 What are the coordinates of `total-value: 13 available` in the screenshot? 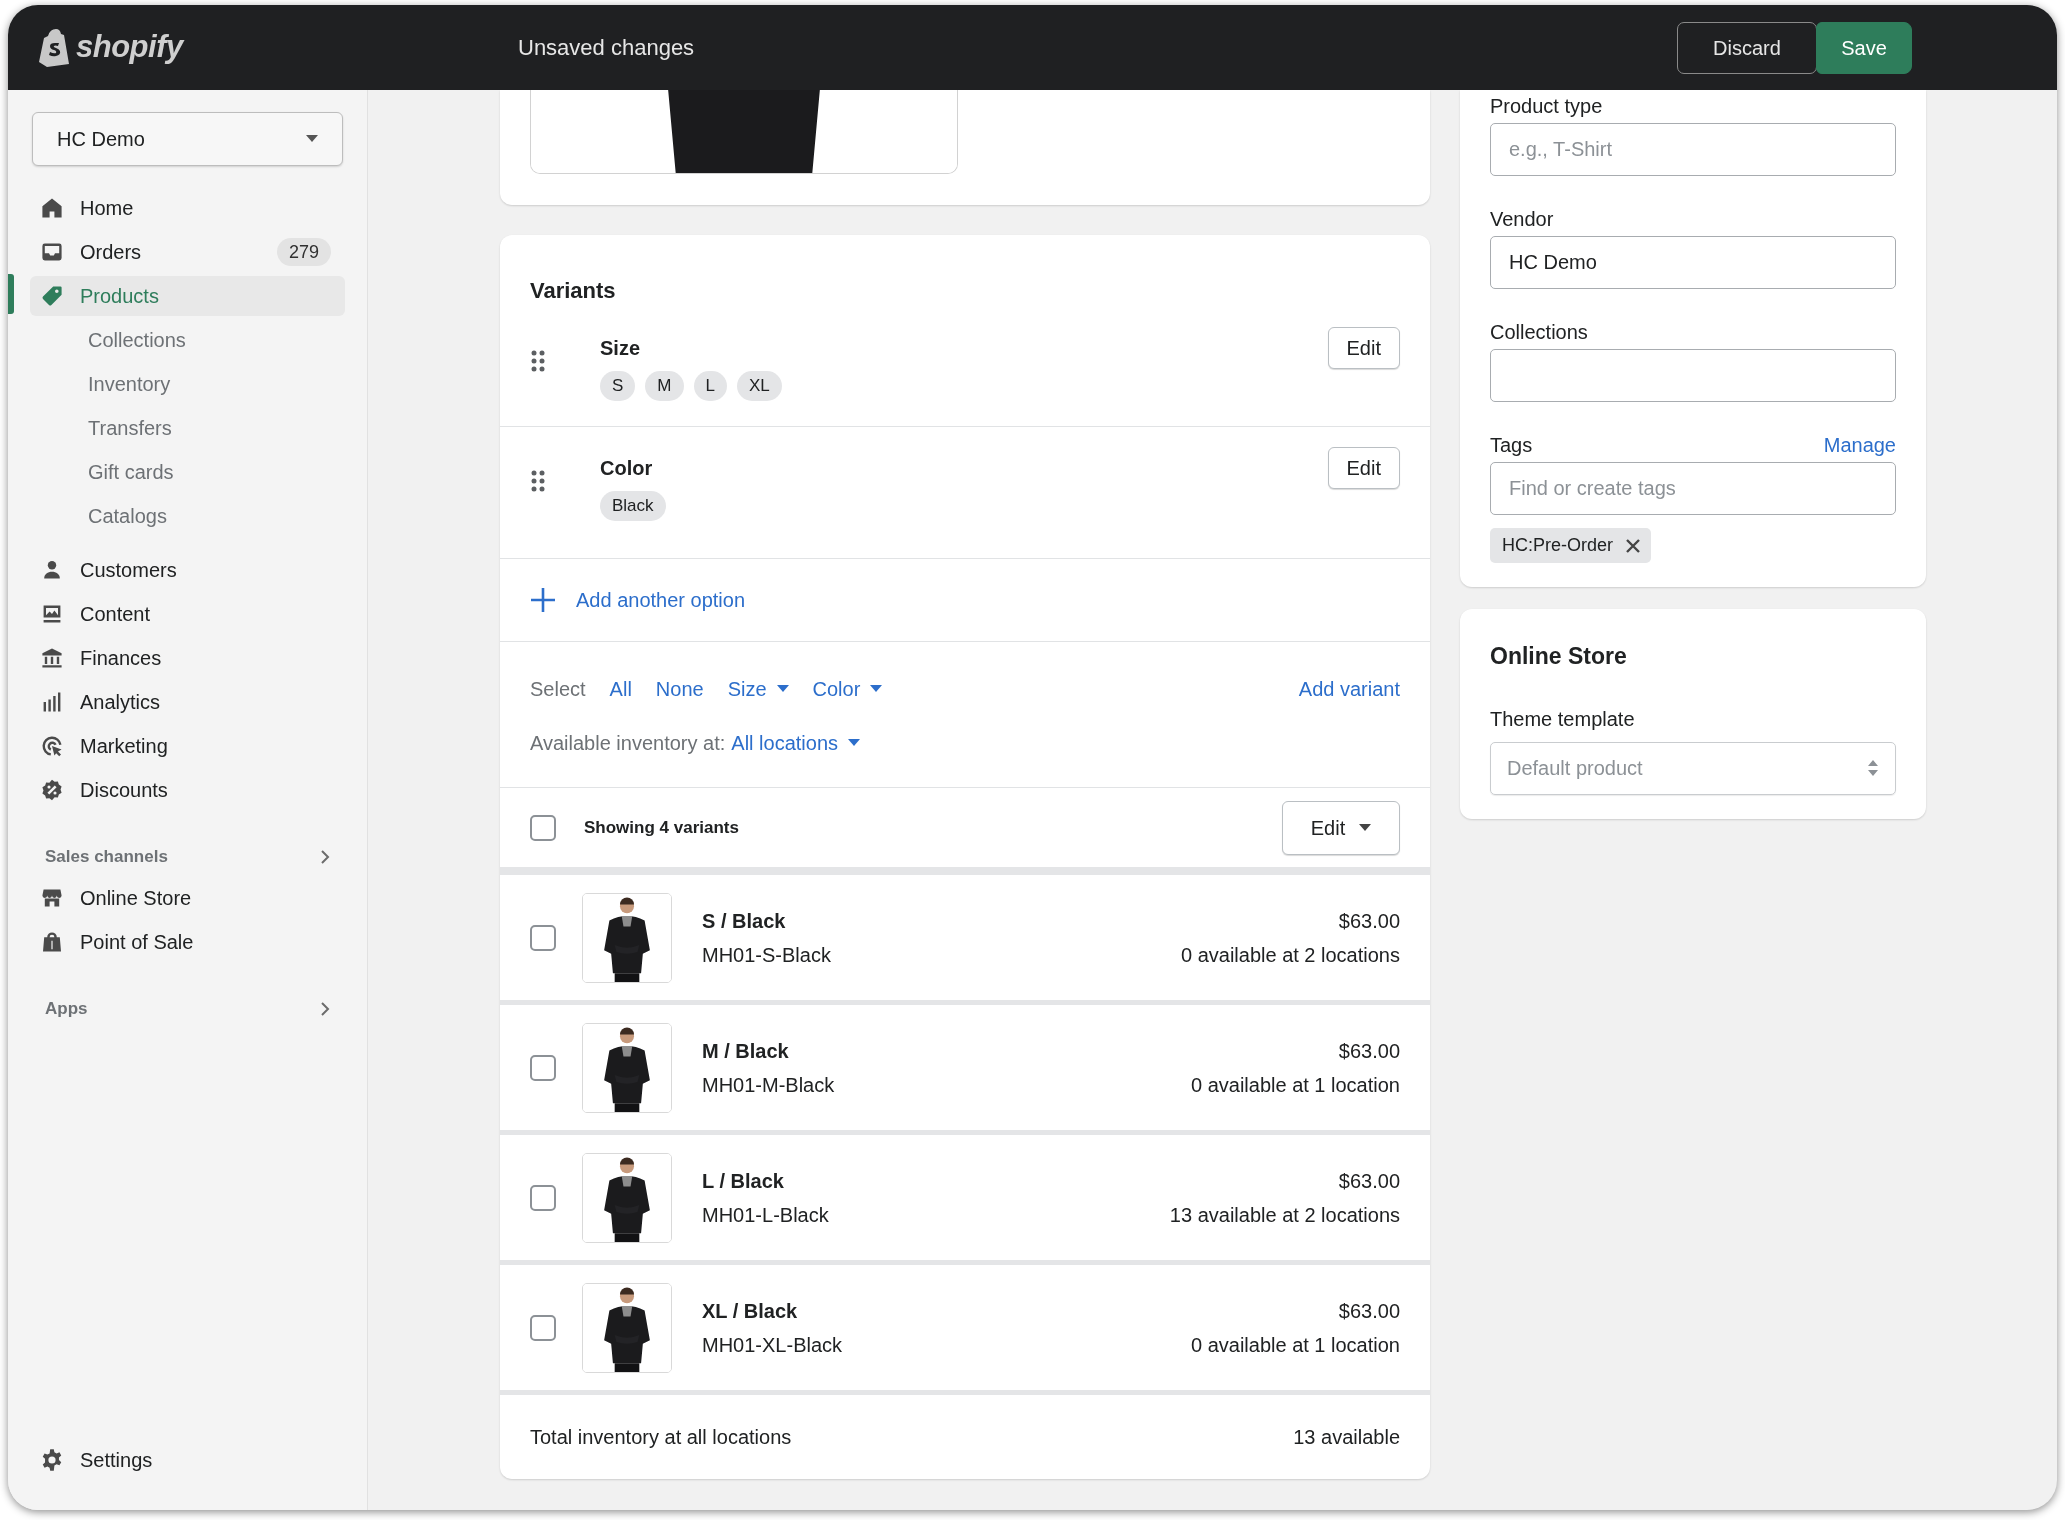 It's located at (1346, 1437).